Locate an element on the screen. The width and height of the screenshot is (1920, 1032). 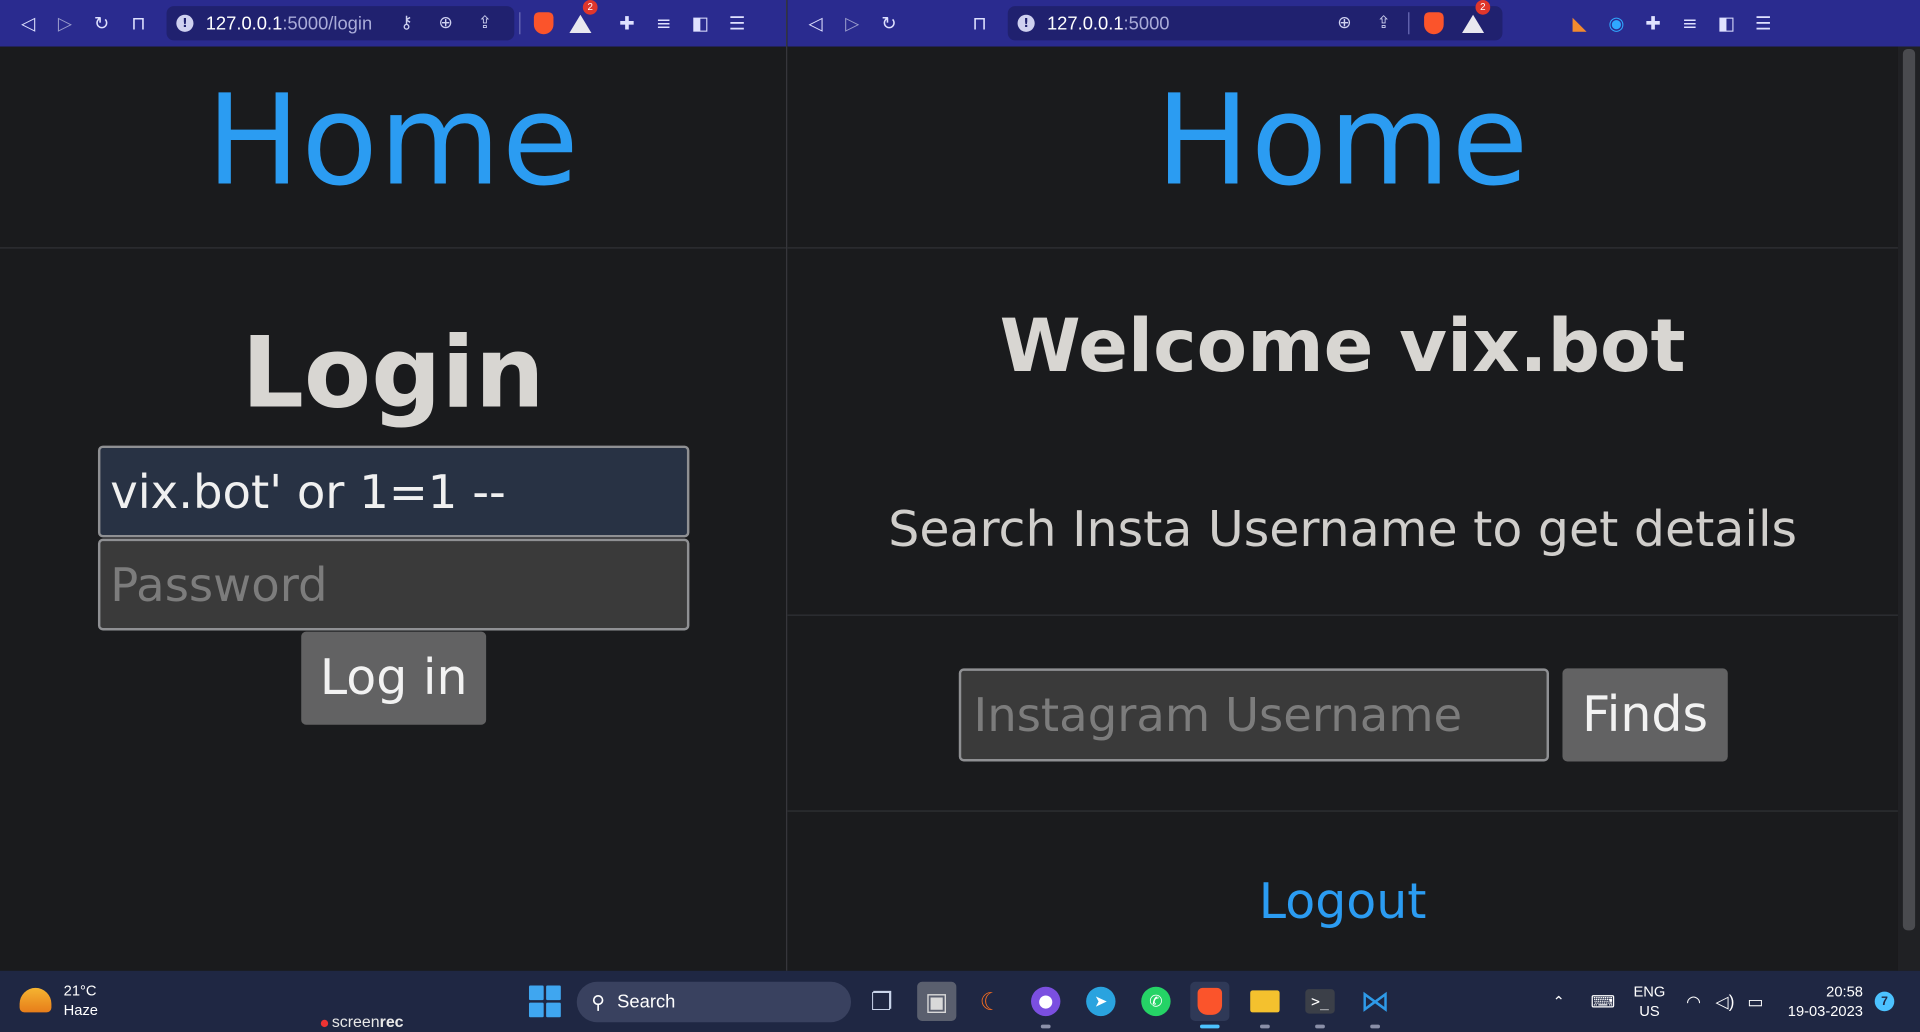
search-icon: ⚲ is located at coordinates (598, 1003).